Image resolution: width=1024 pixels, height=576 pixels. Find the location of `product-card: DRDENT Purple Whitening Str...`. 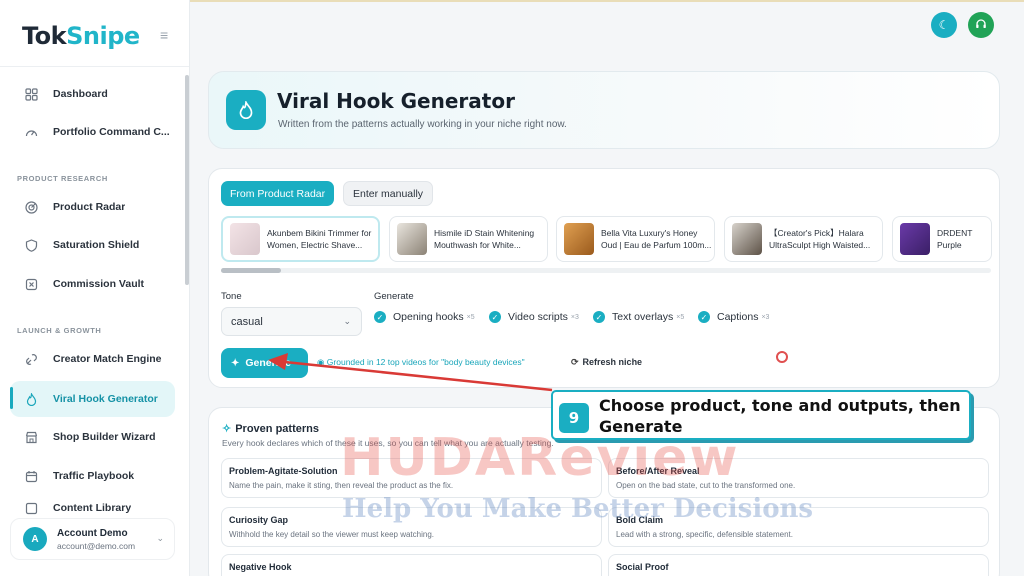

product-card: DRDENT Purple Whitening Str... is located at coordinates (942, 239).